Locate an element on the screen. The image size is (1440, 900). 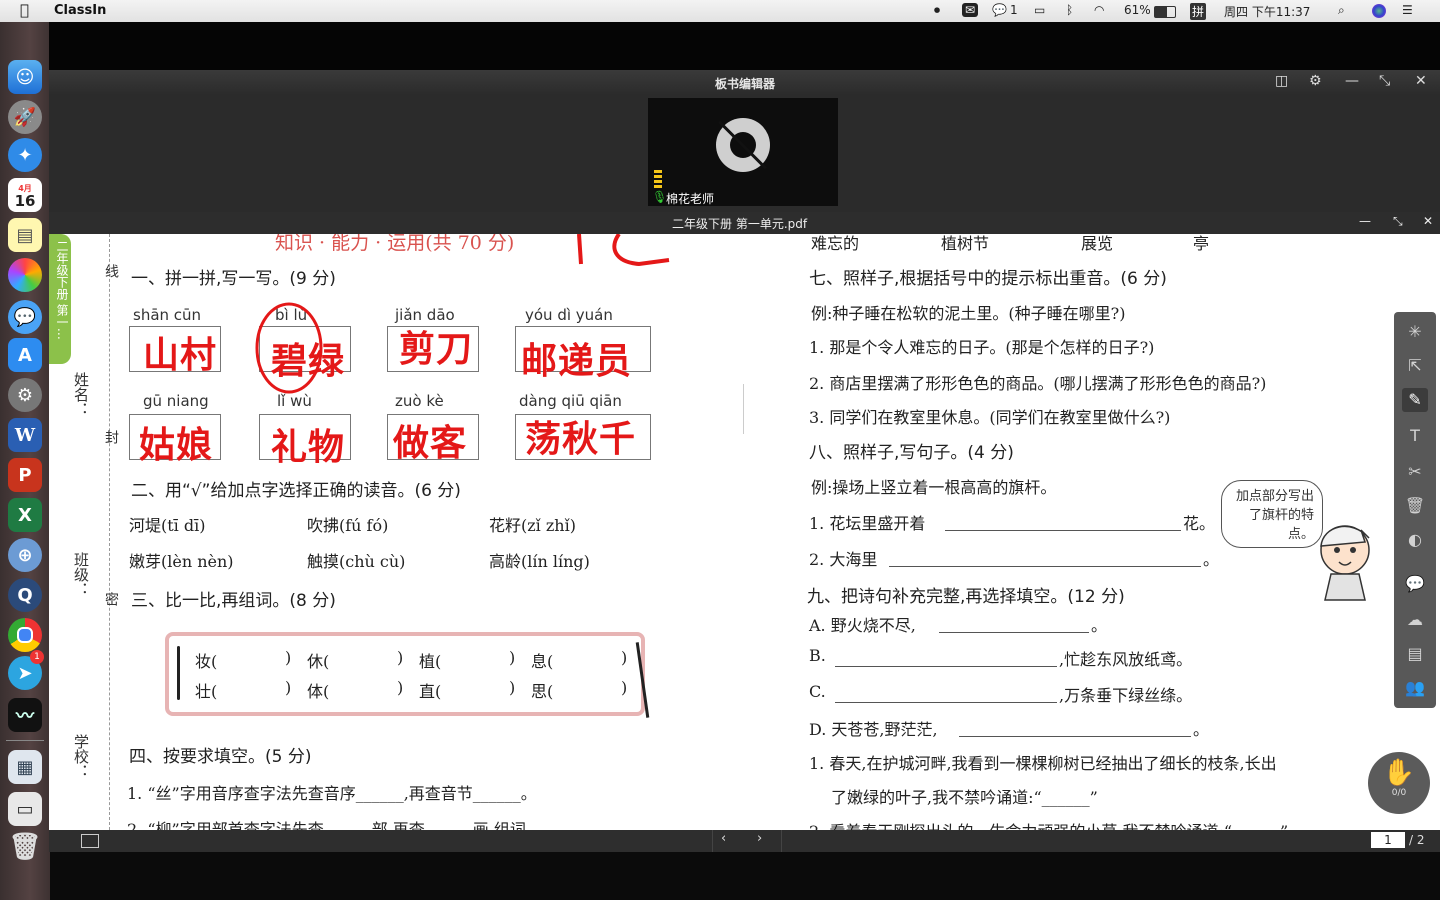
wifi-icon: ◠ is located at coordinates (1099, 10).